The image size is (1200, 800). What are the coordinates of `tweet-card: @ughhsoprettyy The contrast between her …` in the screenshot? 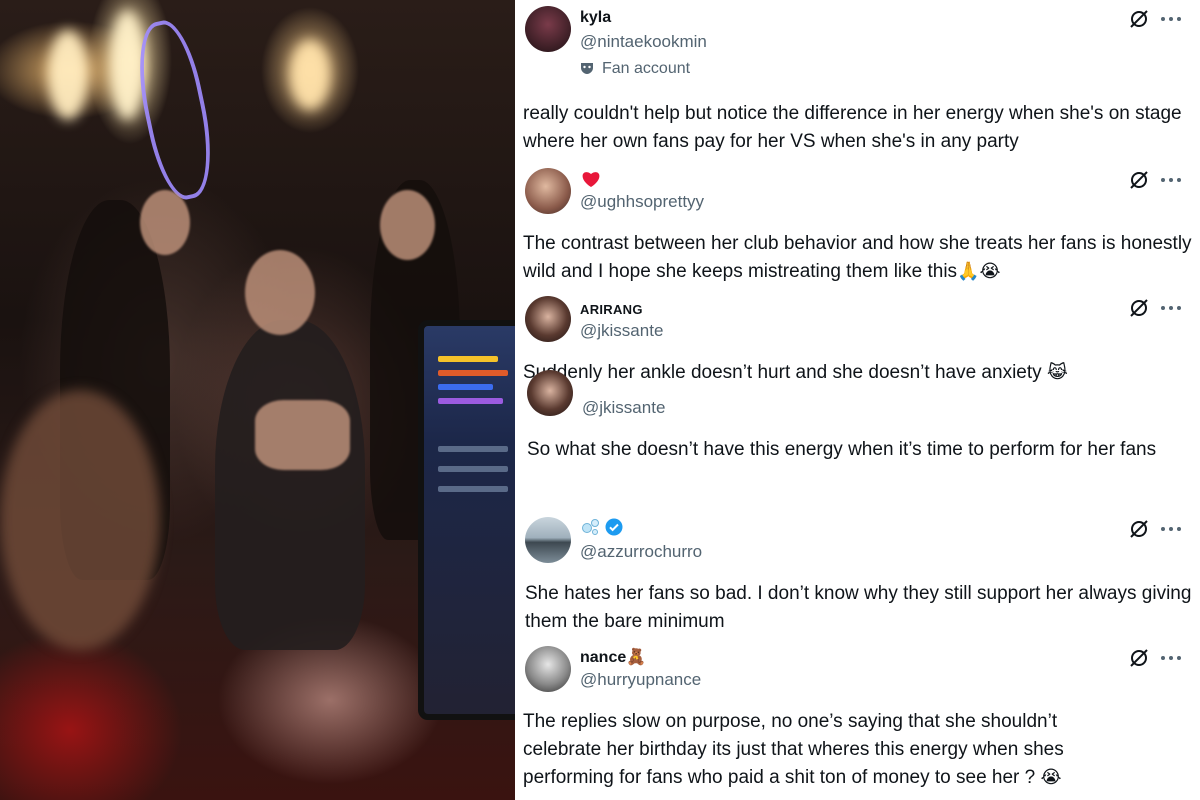 It's located at (857, 225).